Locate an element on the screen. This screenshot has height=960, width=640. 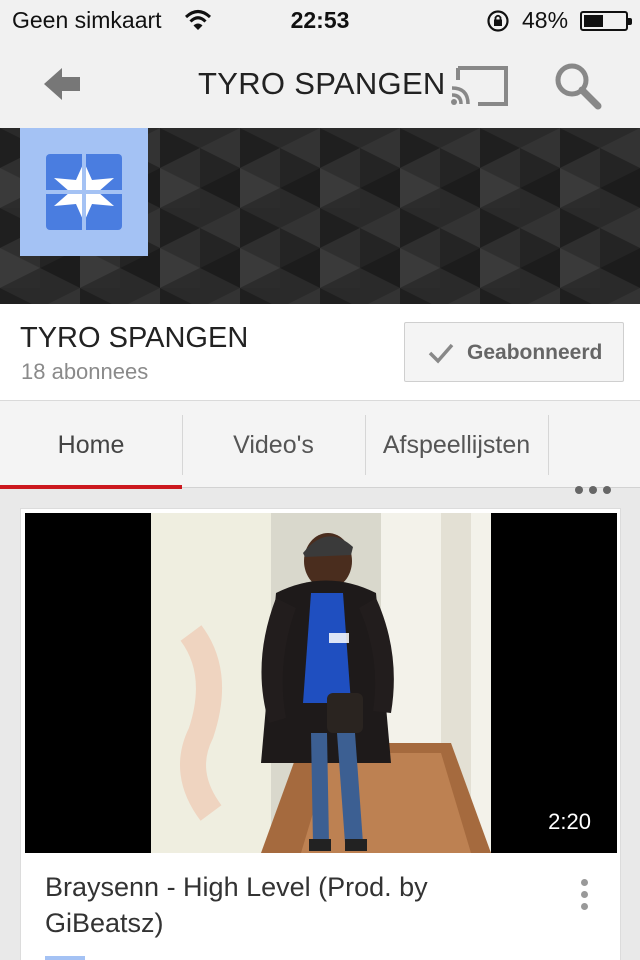
tab-playlists: Afspeellijsten is located at coordinates (456, 445).